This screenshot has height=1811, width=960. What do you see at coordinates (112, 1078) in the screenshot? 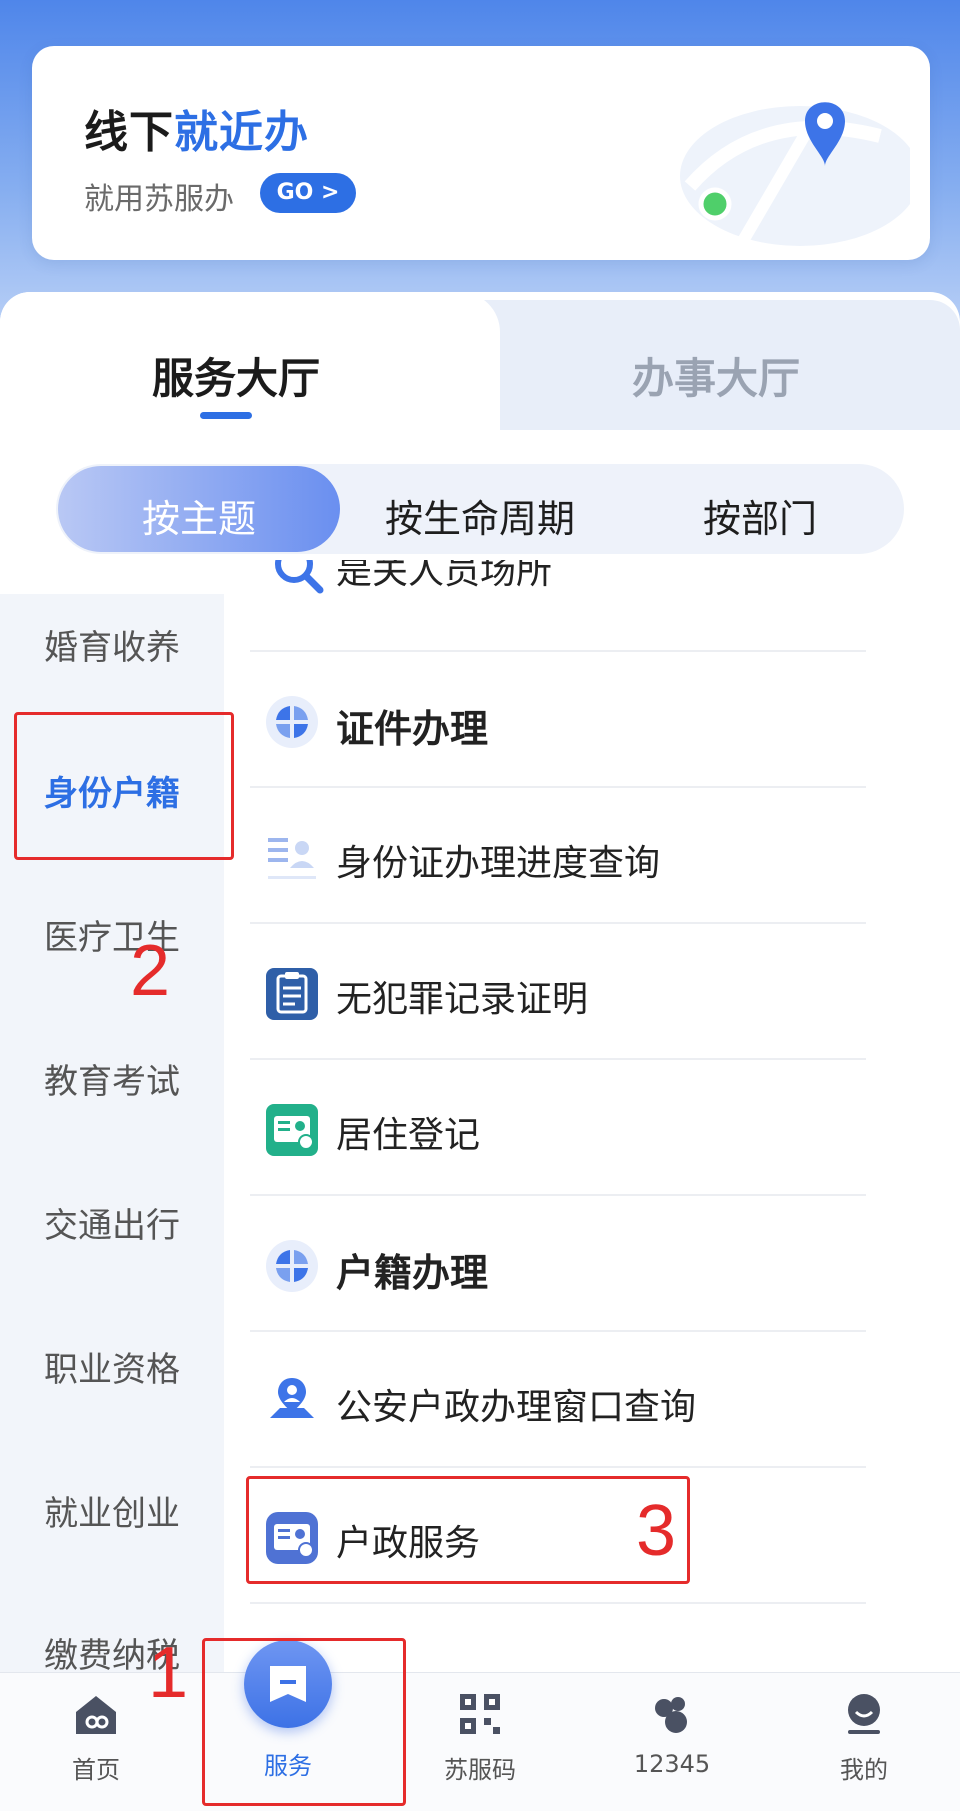
I see `sidebar-item-education: 教育考试` at bounding box center [112, 1078].